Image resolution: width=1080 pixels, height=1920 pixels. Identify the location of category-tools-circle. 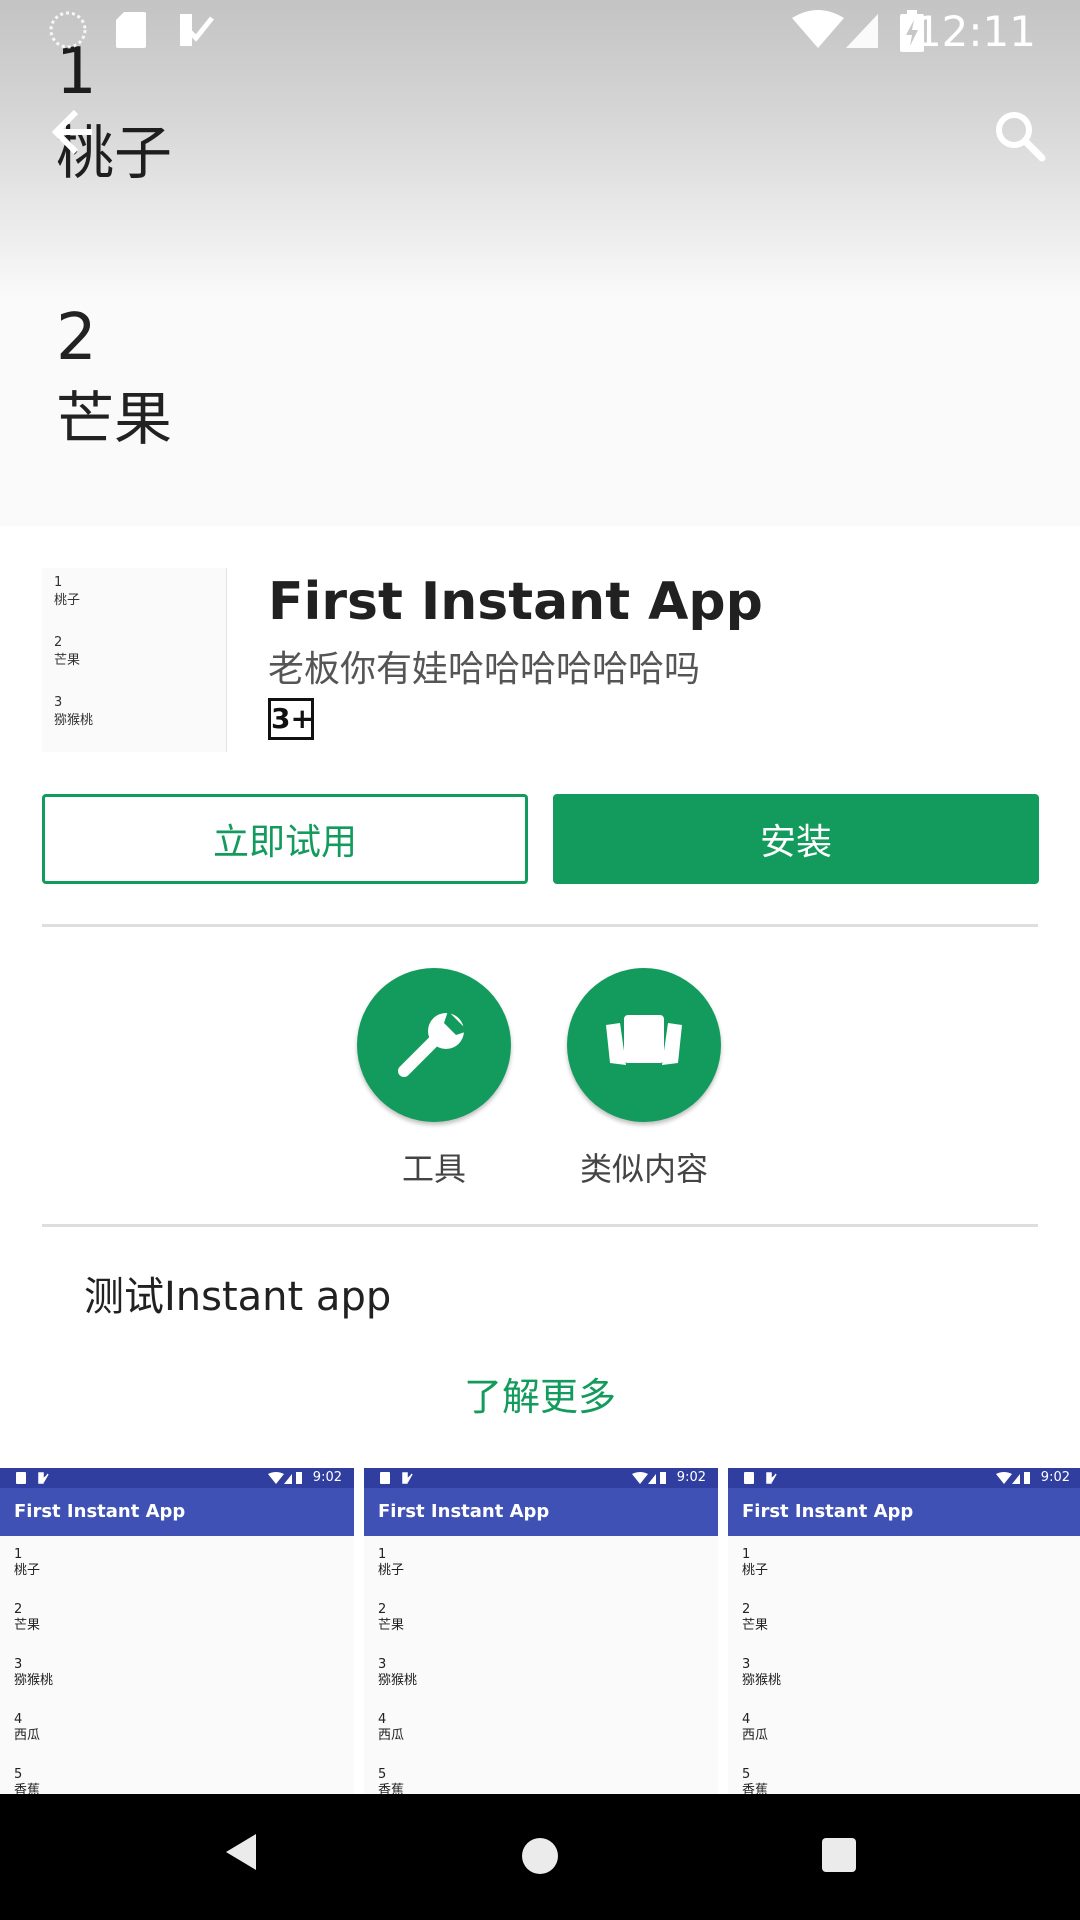
(434, 1045).